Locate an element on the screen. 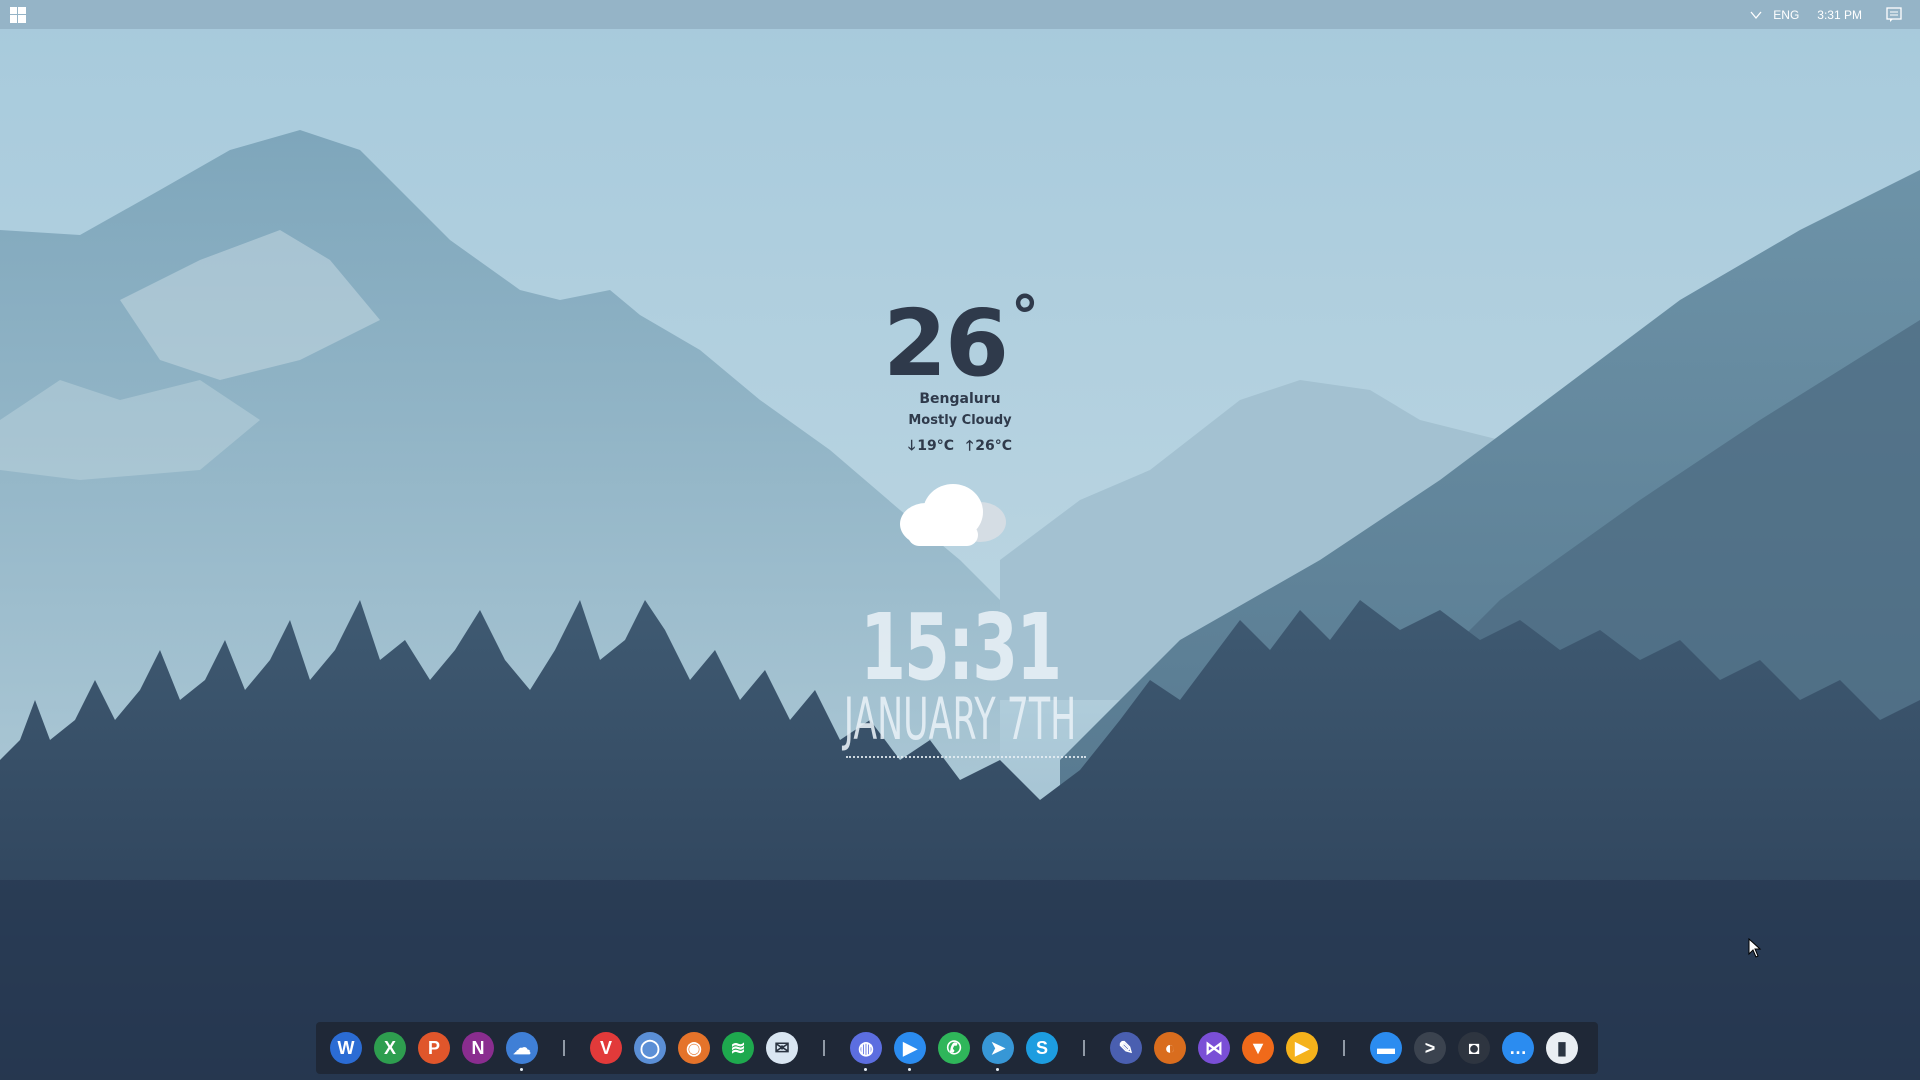 This screenshot has width=1920, height=1080. excel-glyph: X is located at coordinates (389, 1047).